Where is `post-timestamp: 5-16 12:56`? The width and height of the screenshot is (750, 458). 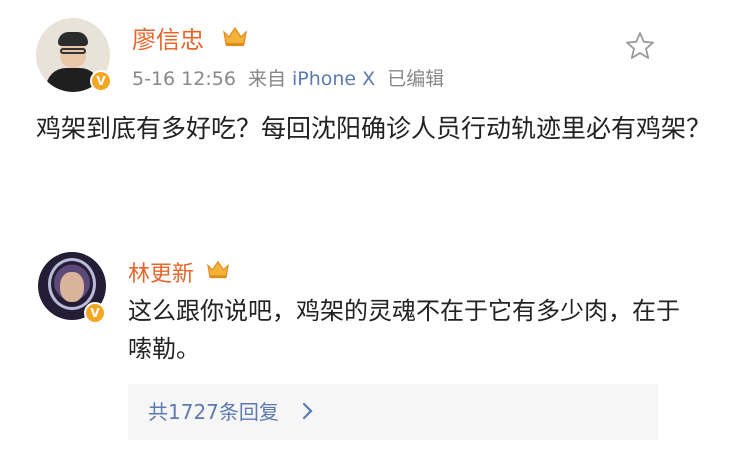 post-timestamp: 5-16 12:56 is located at coordinates (184, 79).